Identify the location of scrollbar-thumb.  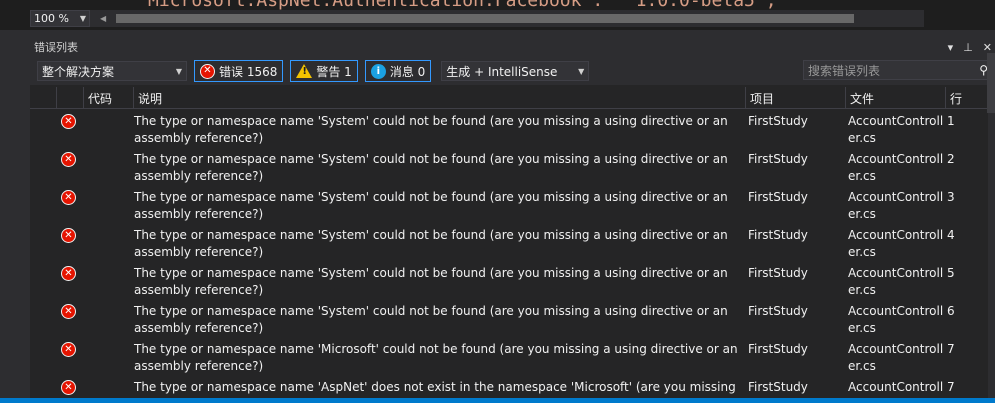
(485, 18).